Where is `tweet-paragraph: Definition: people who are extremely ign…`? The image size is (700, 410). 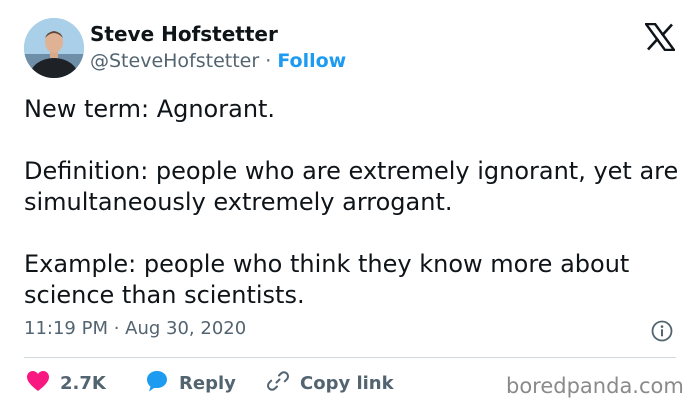 tweet-paragraph: Definition: people who are extremely ign… is located at coordinates (351, 186).